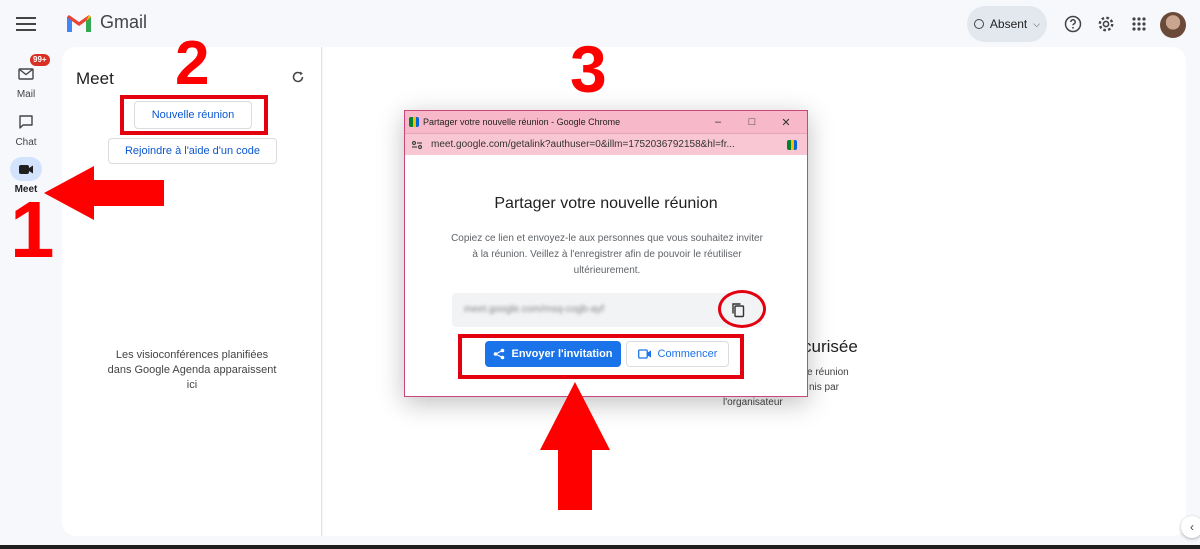 This screenshot has height=549, width=1200. Describe the element at coordinates (1037, 23) in the screenshot. I see `chevron-down-icon: ⌵` at that location.